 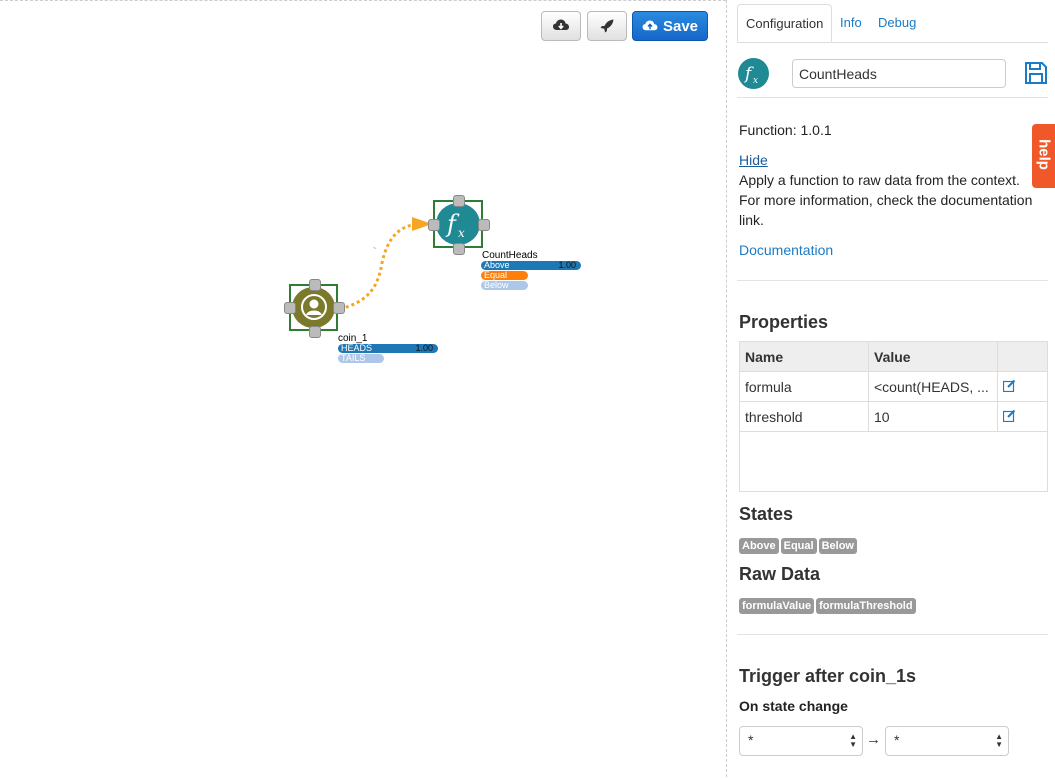 I want to click on states-title: States, so click(x=766, y=514).